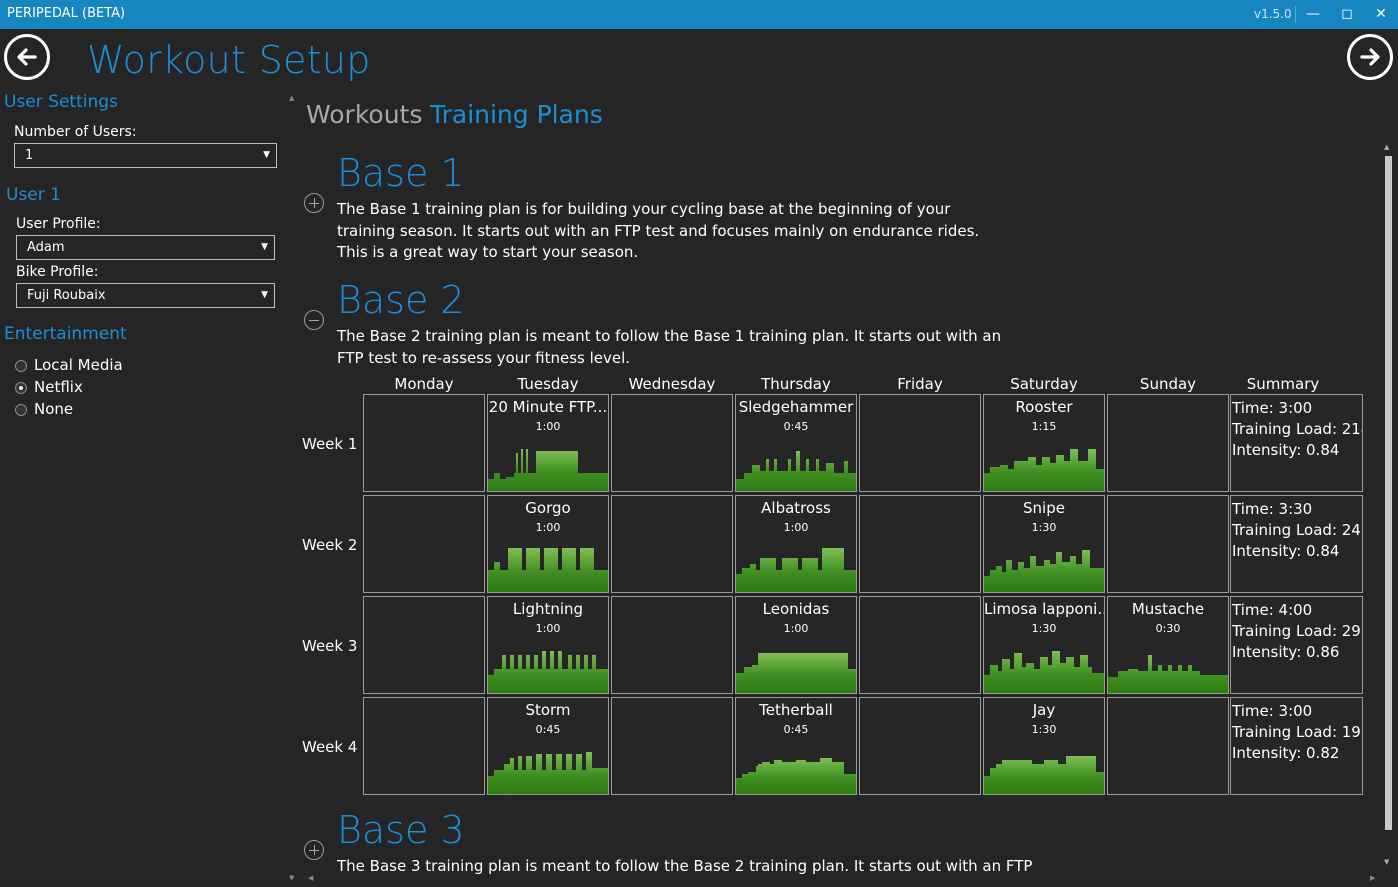  Describe the element at coordinates (1168, 384) in the screenshot. I see `day-header-sunday: Sunday` at that location.